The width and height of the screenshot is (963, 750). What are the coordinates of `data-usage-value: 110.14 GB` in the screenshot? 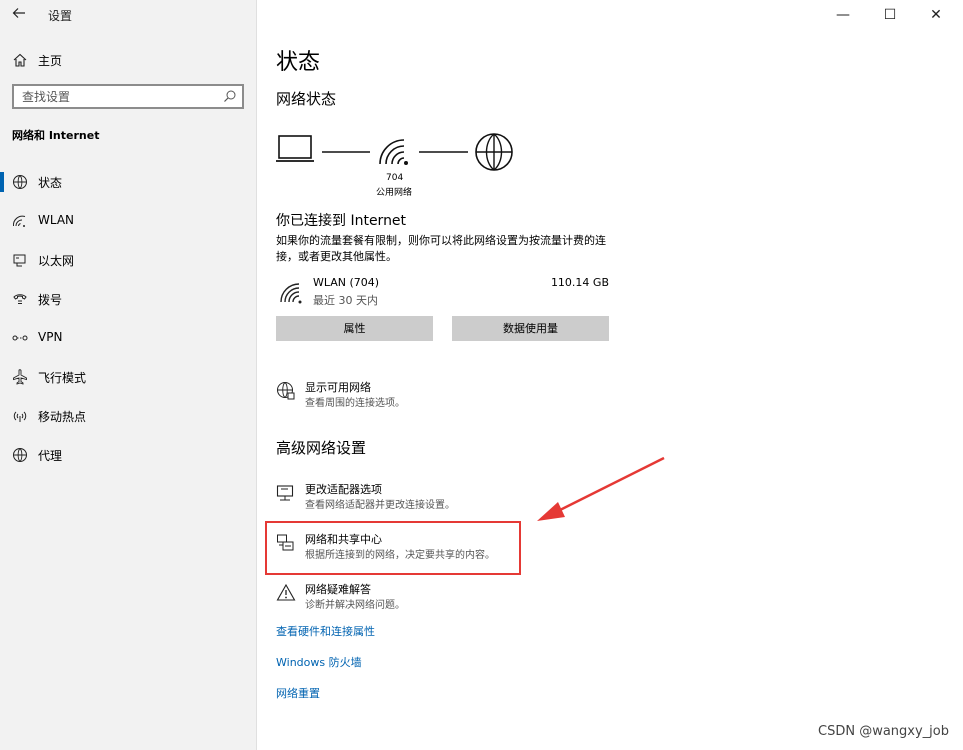 It's located at (579, 282).